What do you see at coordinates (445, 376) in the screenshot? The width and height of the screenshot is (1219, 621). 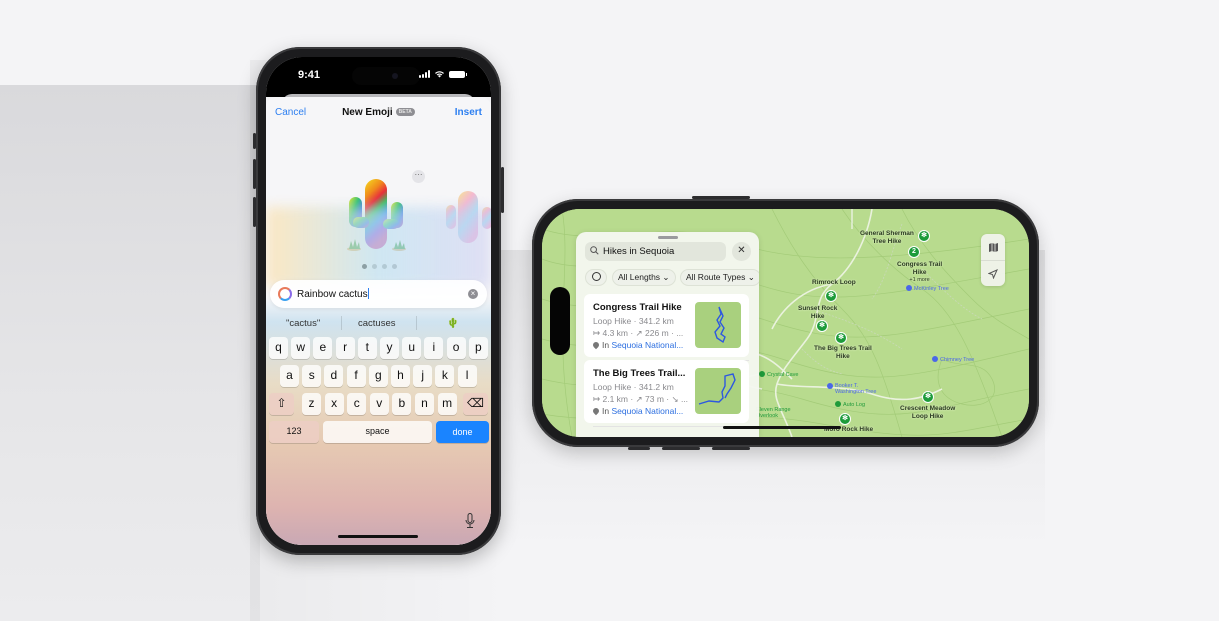 I see `key-k: k` at bounding box center [445, 376].